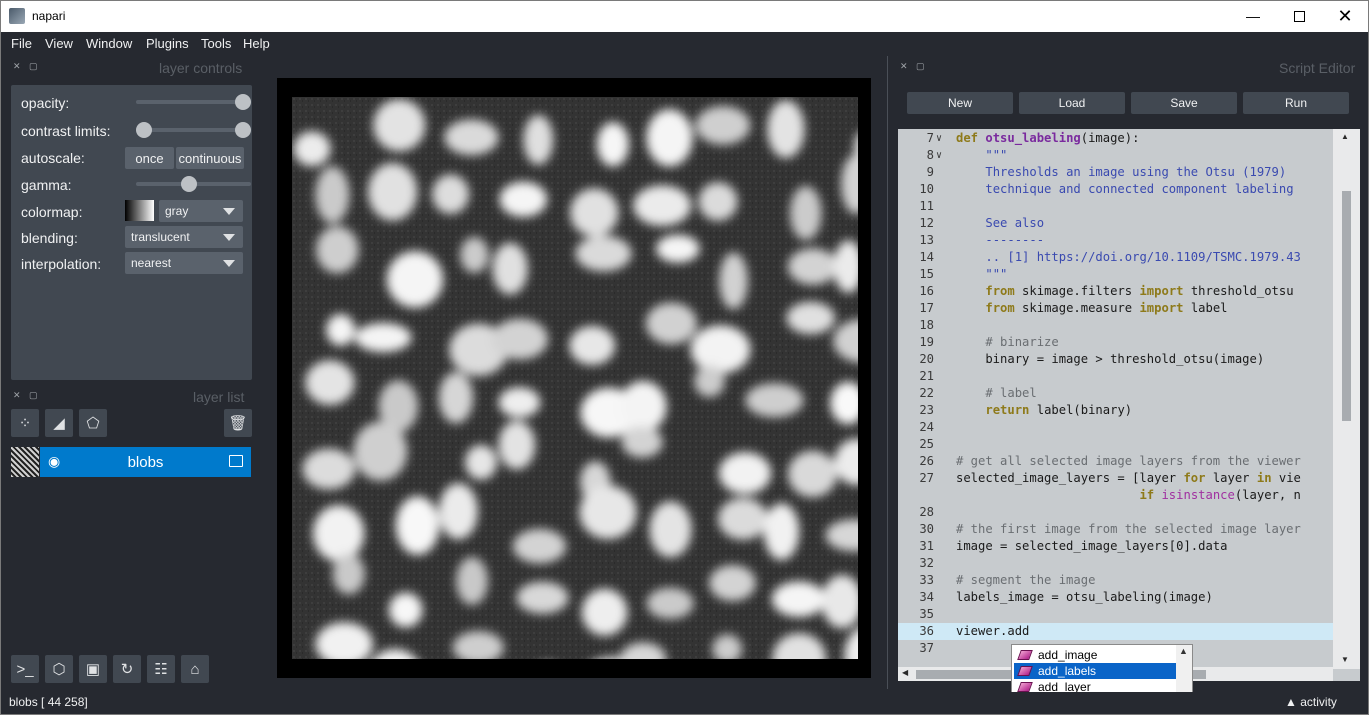  What do you see at coordinates (1116, 546) in the screenshot?
I see `code-line: 31 image = selected_image_layers[0].data` at bounding box center [1116, 546].